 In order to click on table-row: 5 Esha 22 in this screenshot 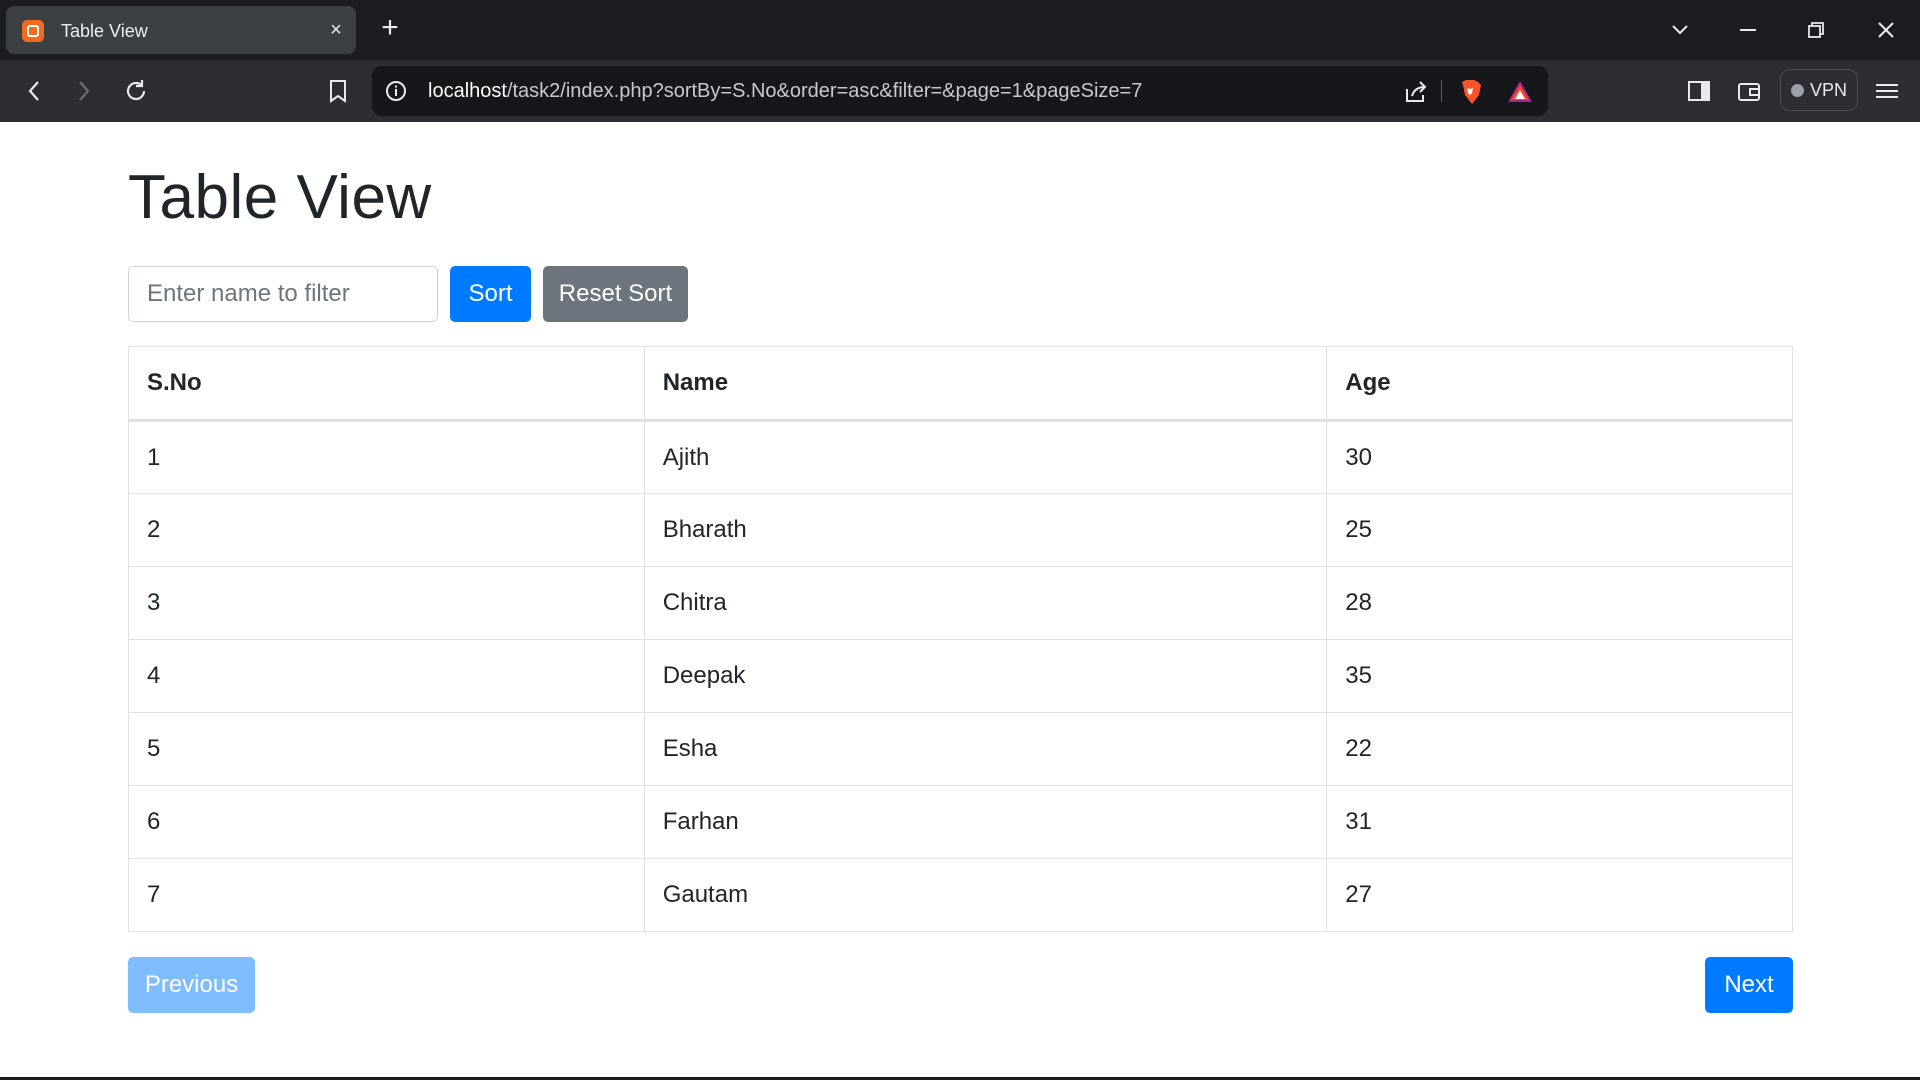, I will do `click(960, 749)`.